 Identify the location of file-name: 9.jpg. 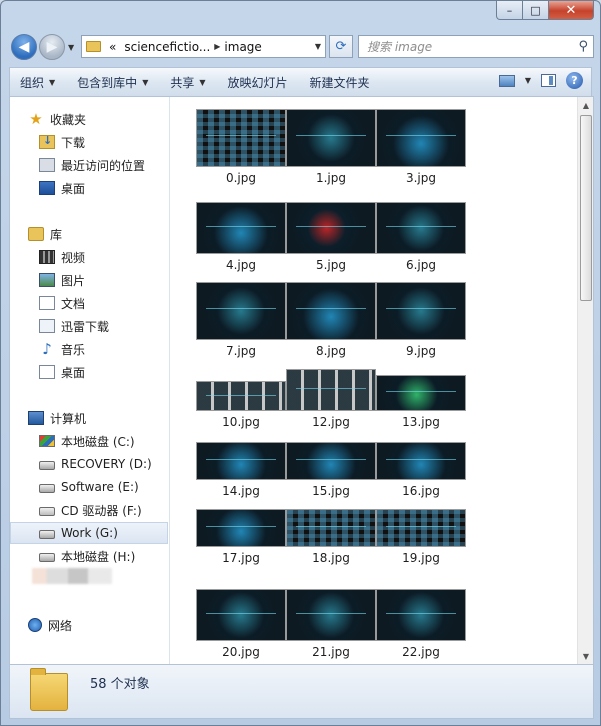
(421, 351).